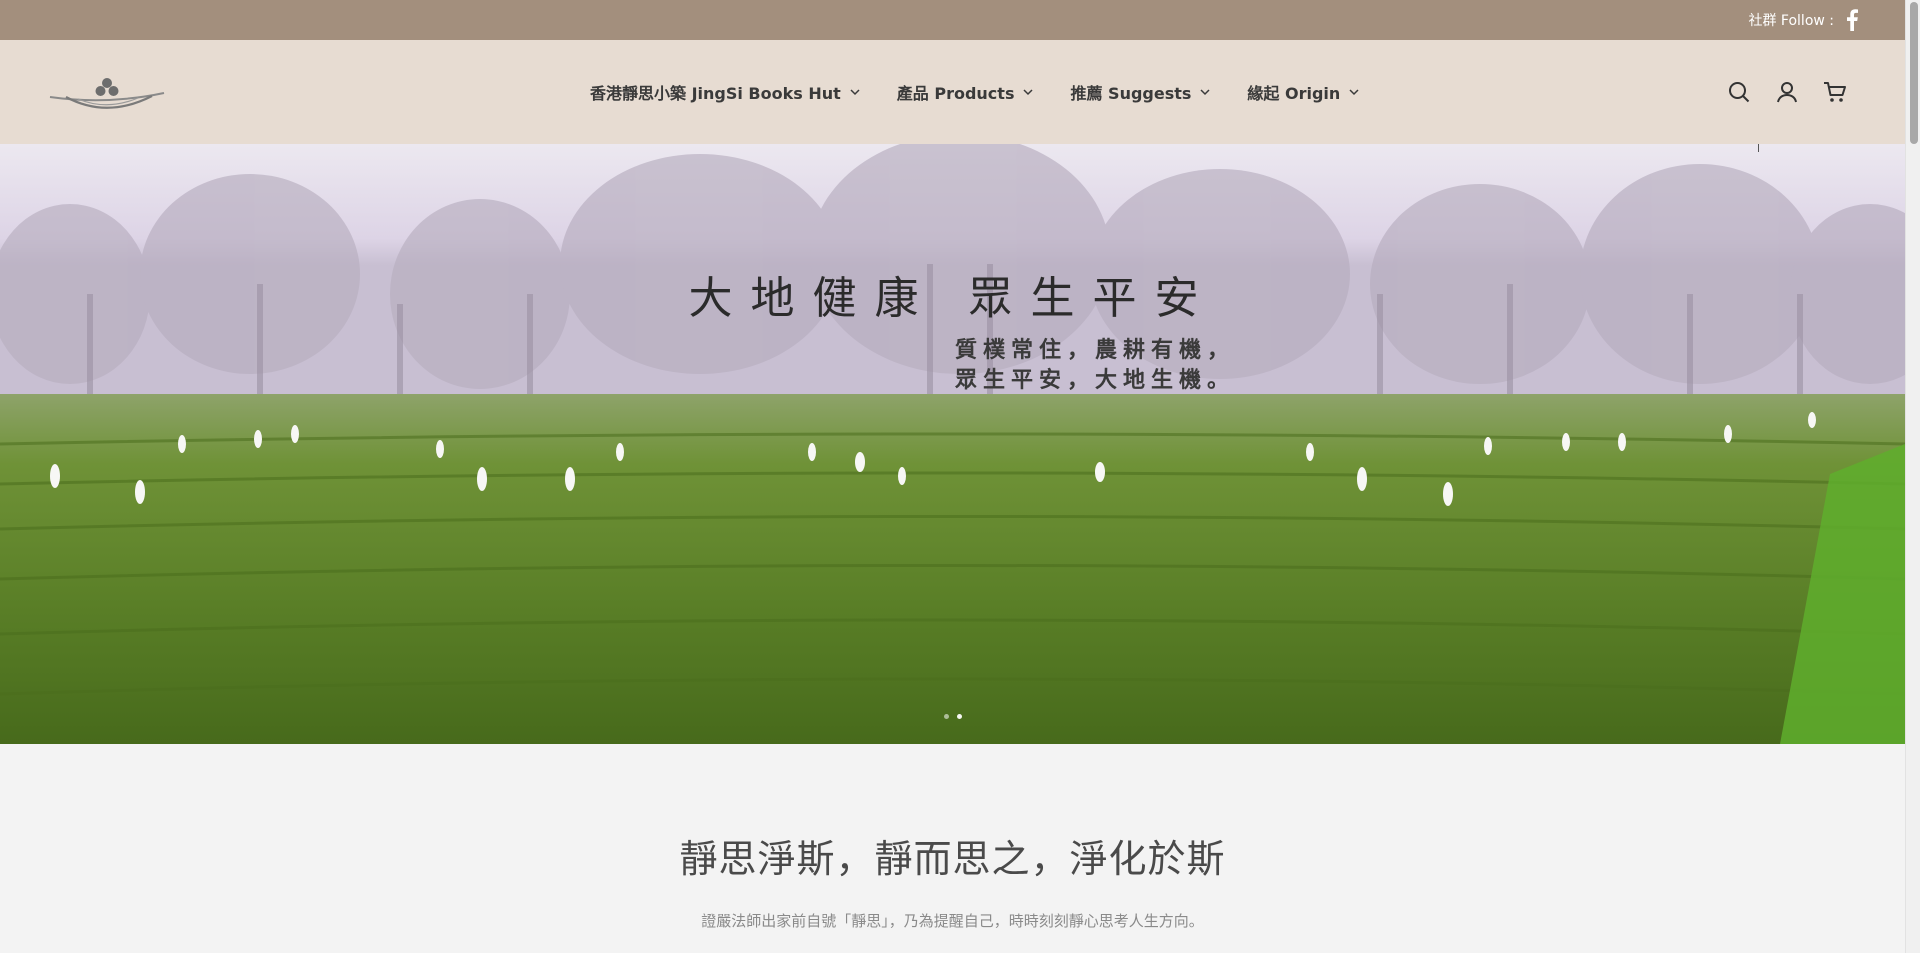  What do you see at coordinates (715, 93) in the screenshot?
I see `nav-item-label: 香港靜思小築 JingSi Books Hut` at bounding box center [715, 93].